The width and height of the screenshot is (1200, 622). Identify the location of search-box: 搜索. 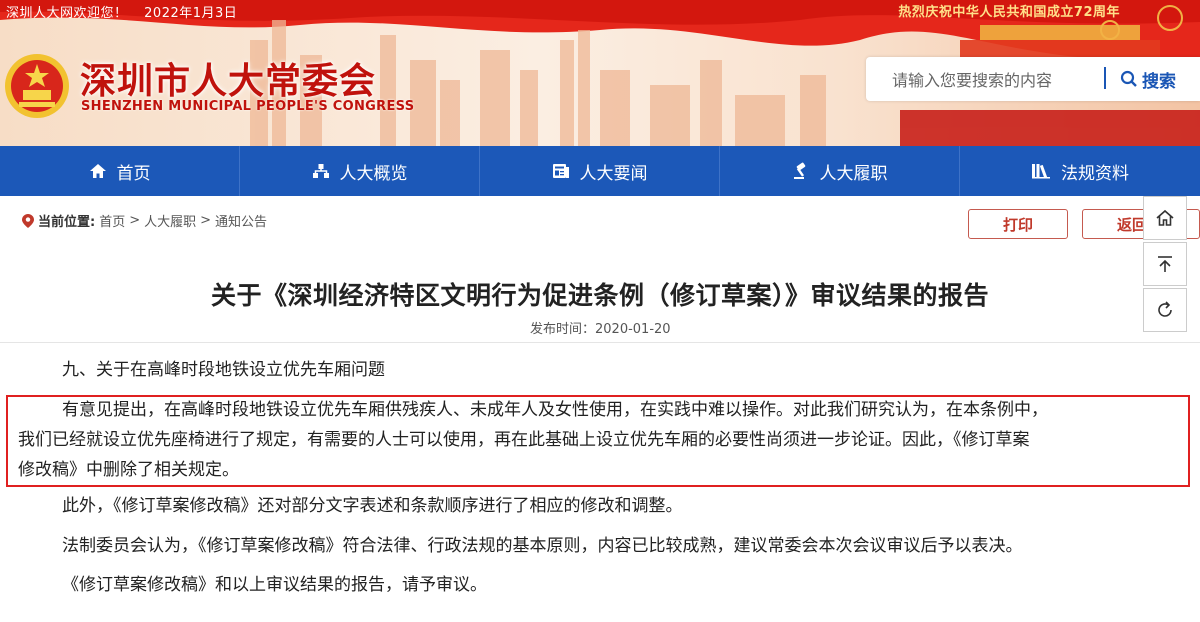
(1033, 79).